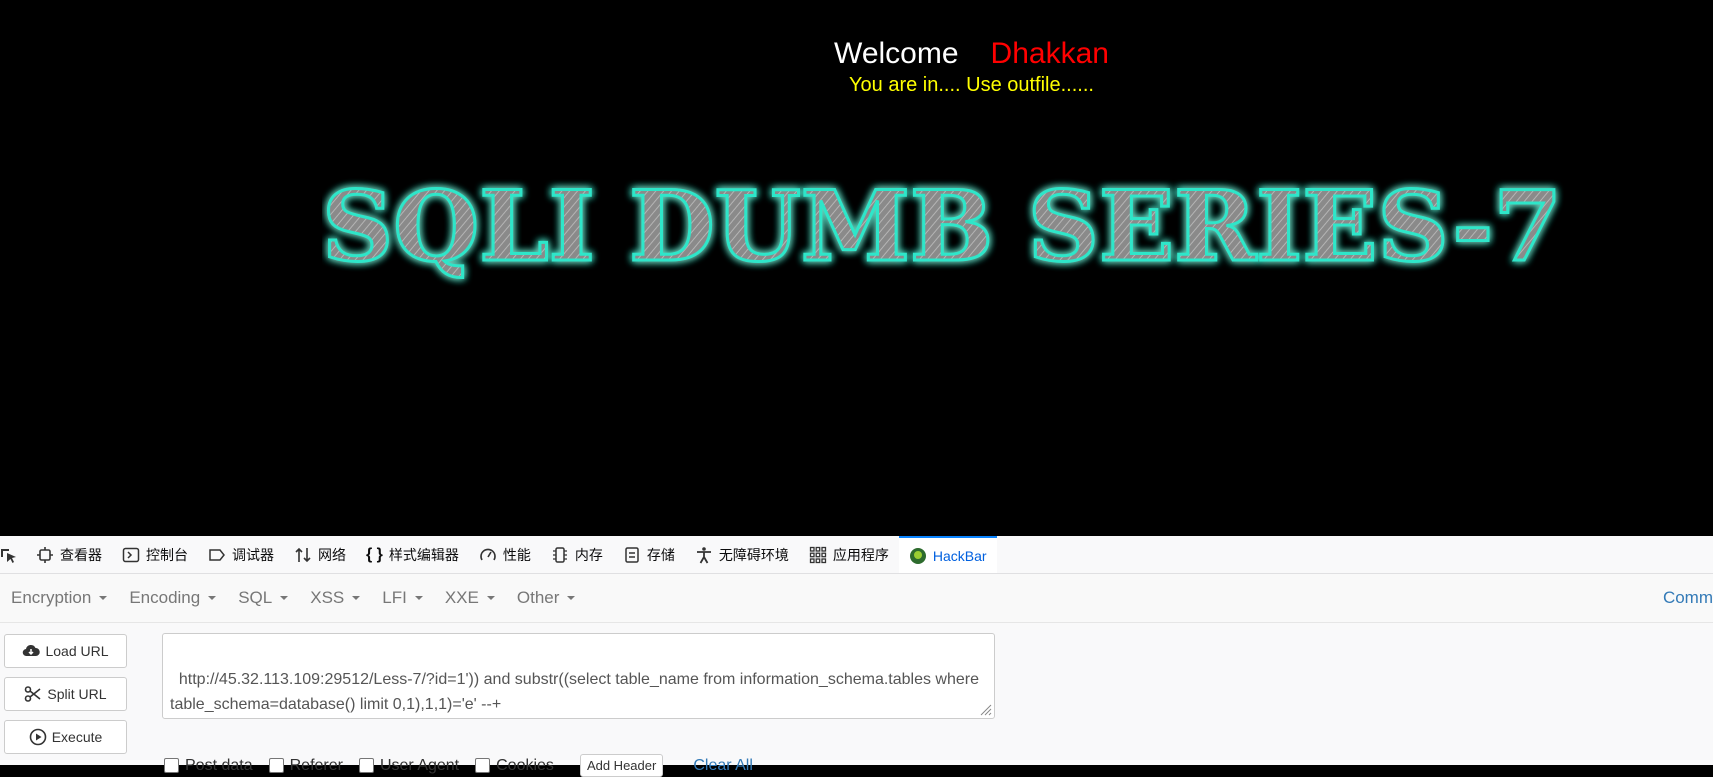  I want to click on tab-performance: 性能, so click(505, 554).